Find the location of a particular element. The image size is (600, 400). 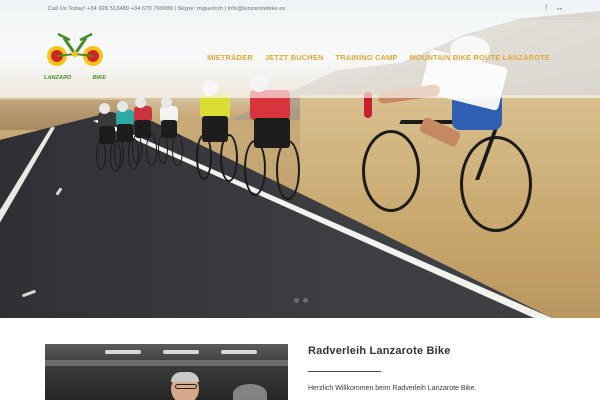

logo-text-left: LANZARO is located at coordinates (58, 78).